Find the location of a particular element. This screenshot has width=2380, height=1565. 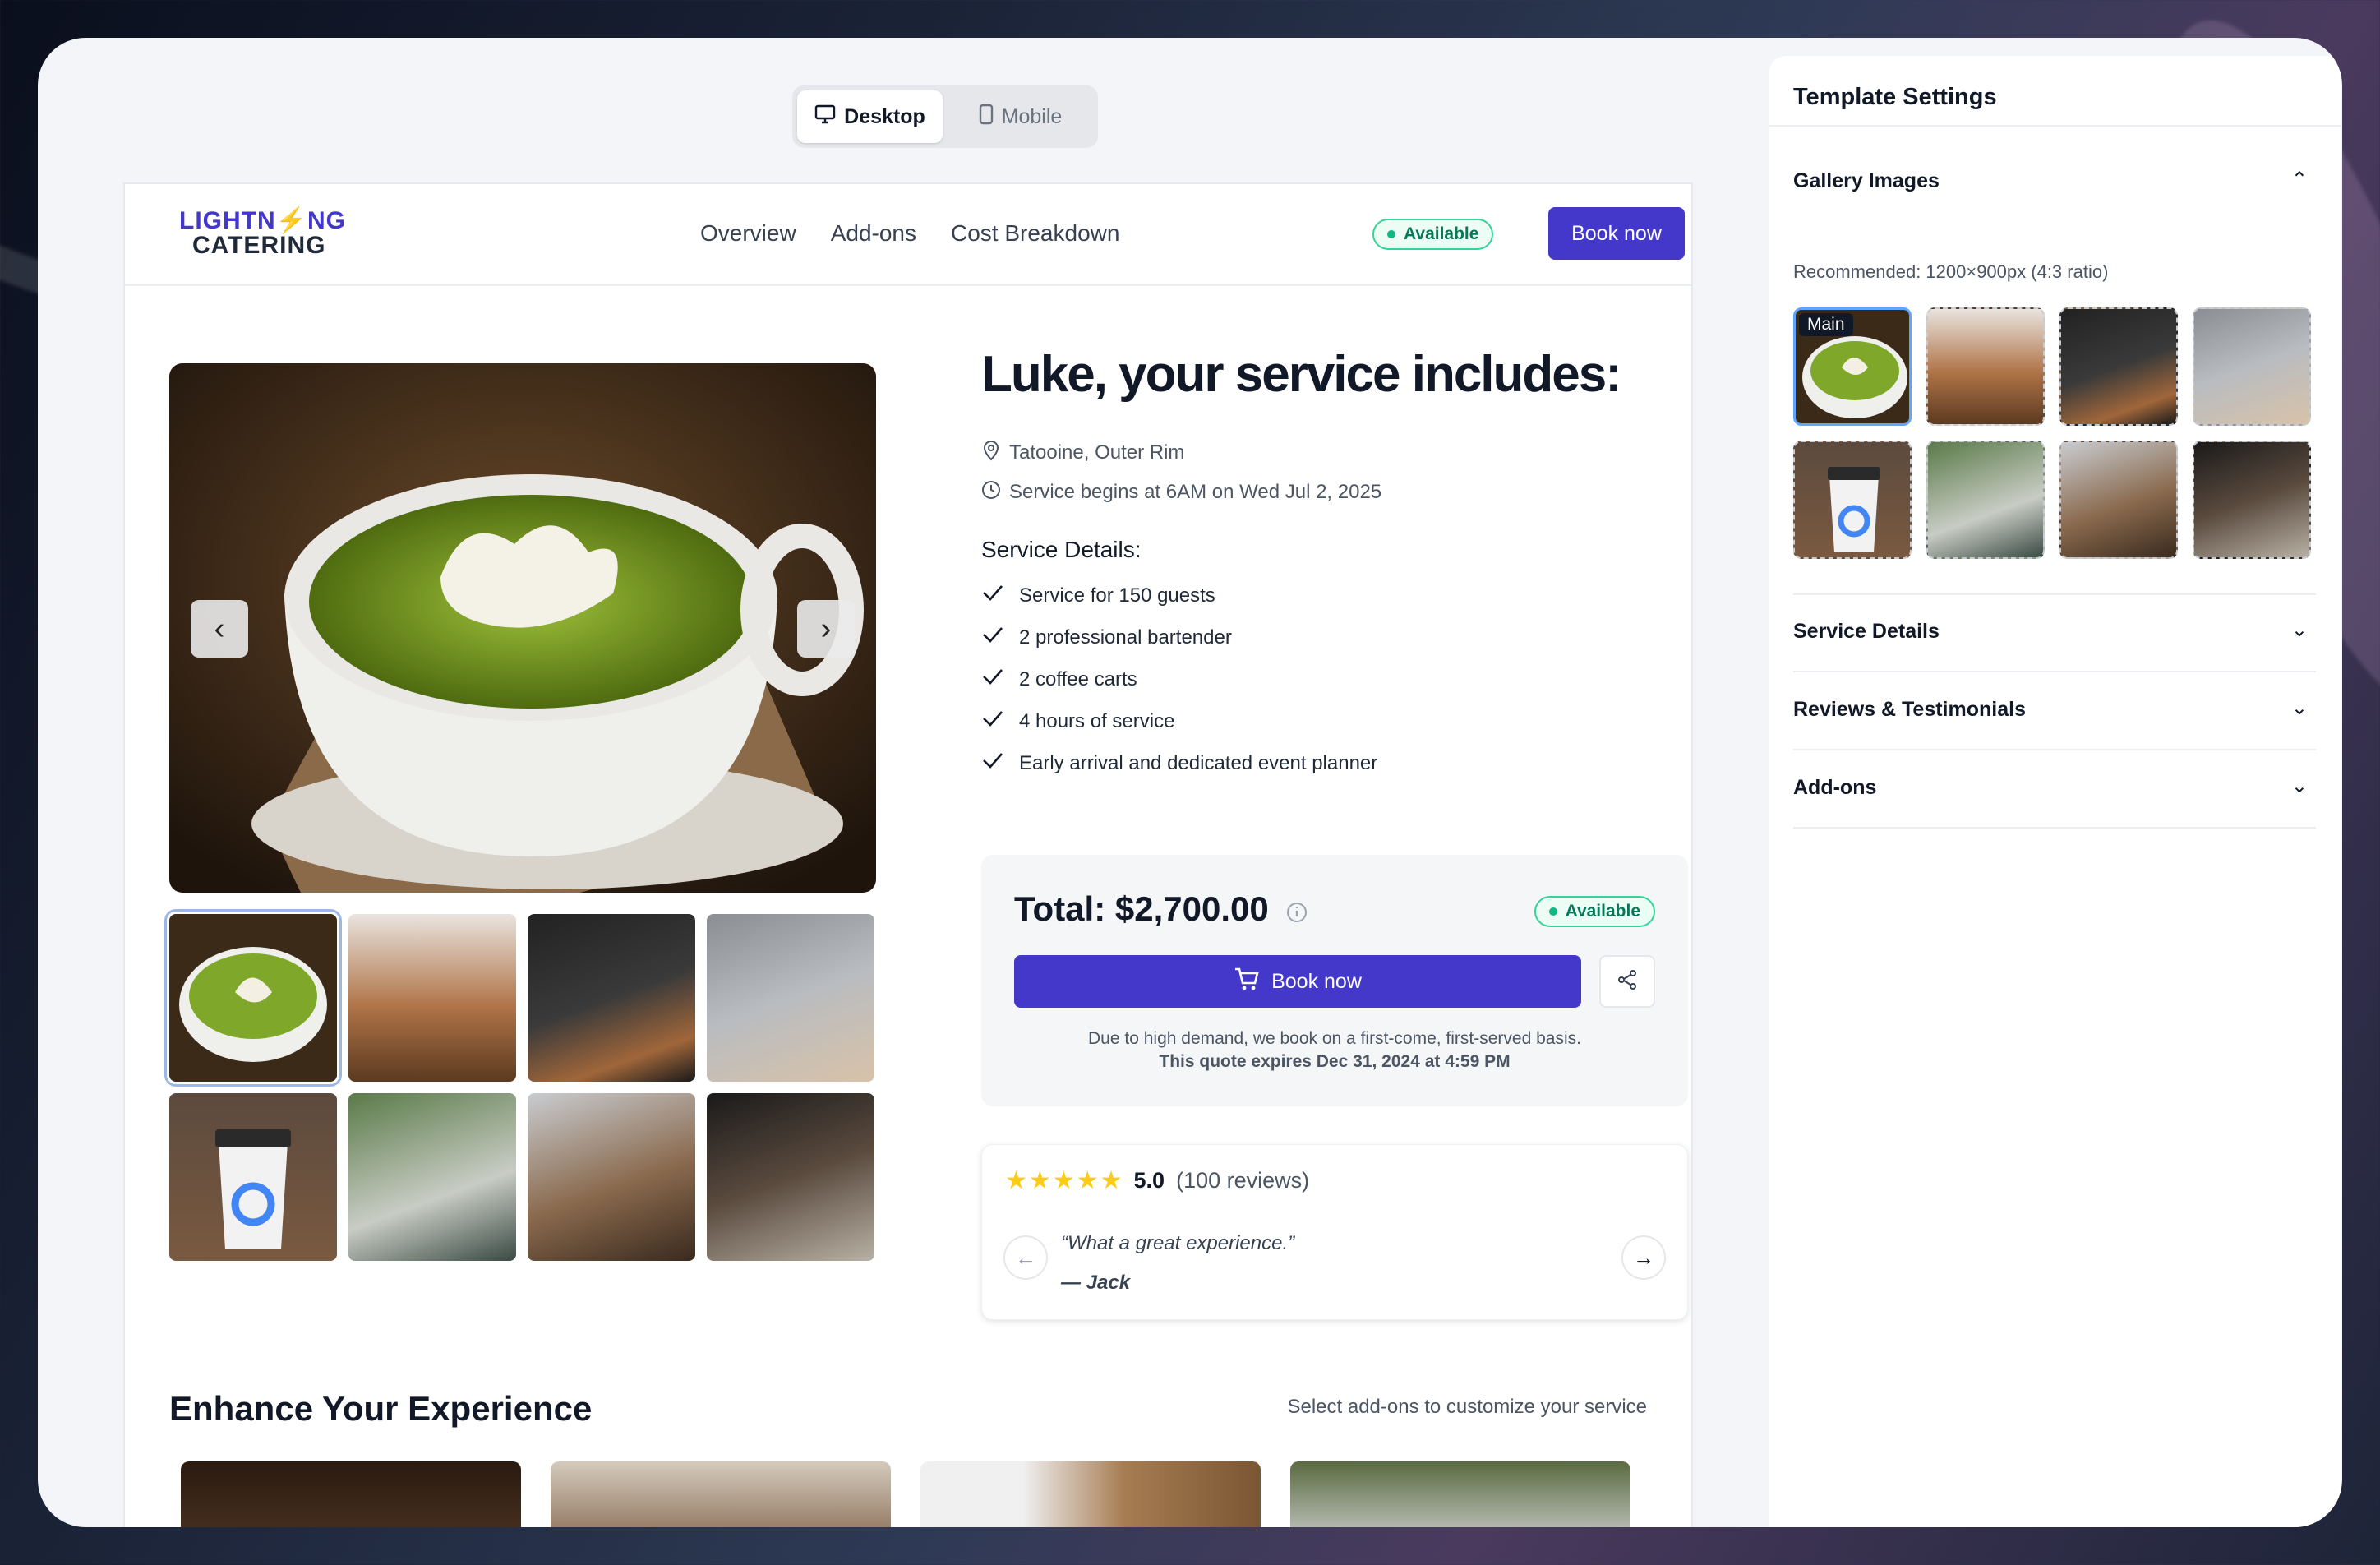

review-author: — Jack is located at coordinates (1096, 1283).